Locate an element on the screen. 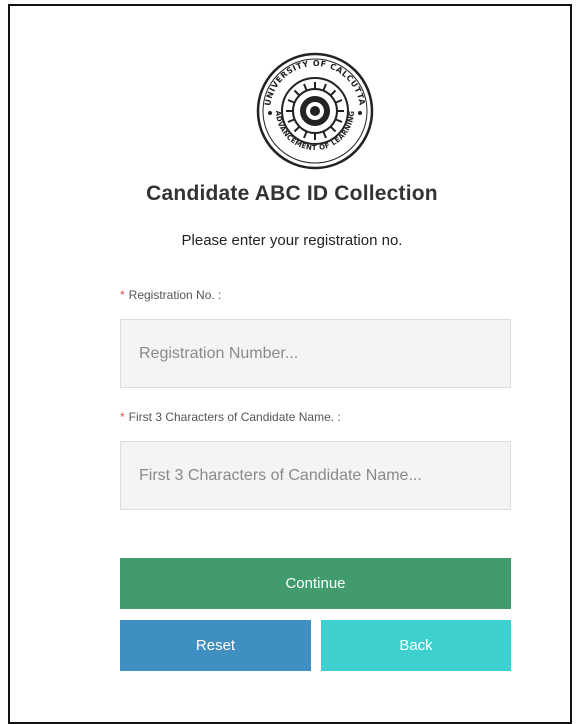 The height and width of the screenshot is (724, 582). continue-button: Continue is located at coordinates (315, 583).